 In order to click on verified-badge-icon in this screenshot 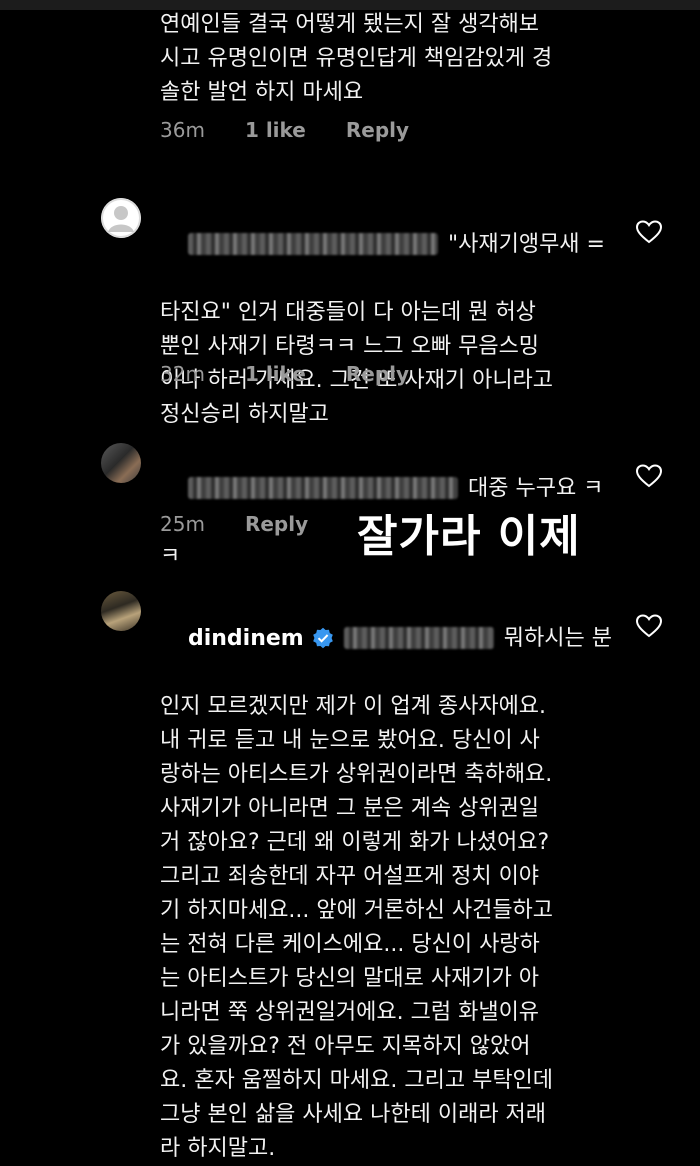, I will do `click(322, 638)`.